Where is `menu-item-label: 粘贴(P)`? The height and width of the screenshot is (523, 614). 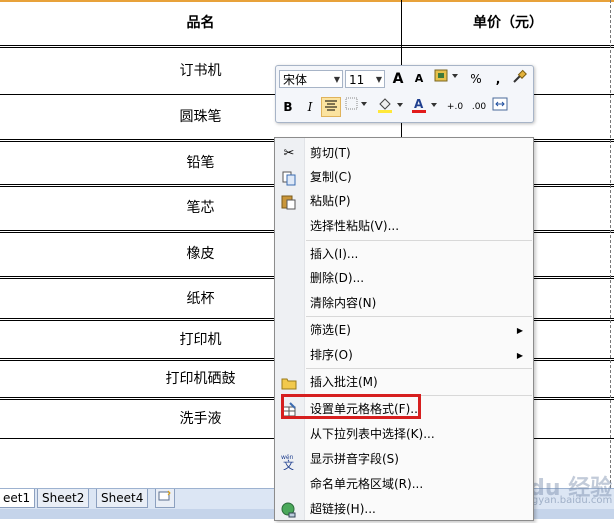
menu-item-label: 粘贴(P) is located at coordinates (330, 201).